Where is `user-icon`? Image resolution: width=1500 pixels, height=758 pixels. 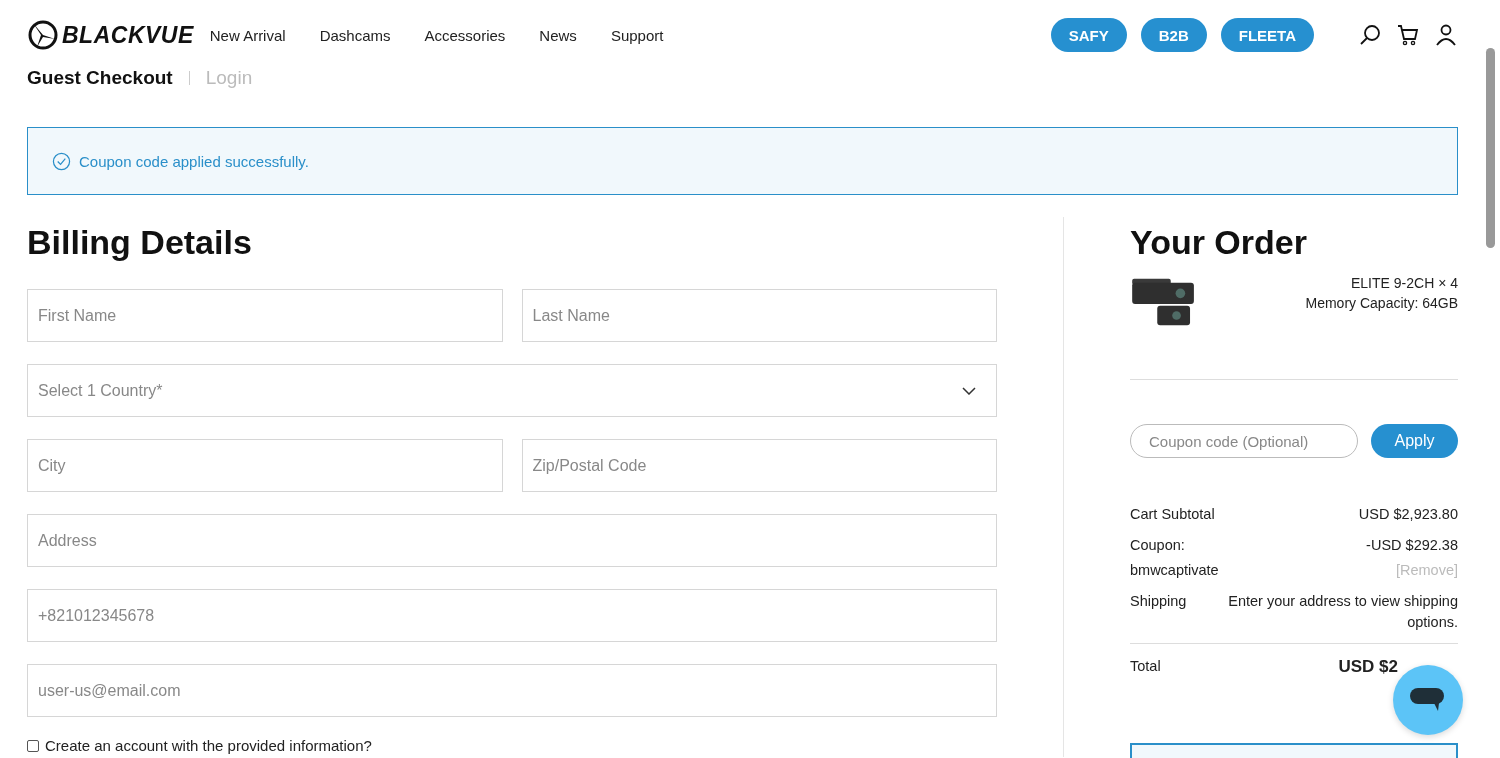
user-icon is located at coordinates (1446, 35).